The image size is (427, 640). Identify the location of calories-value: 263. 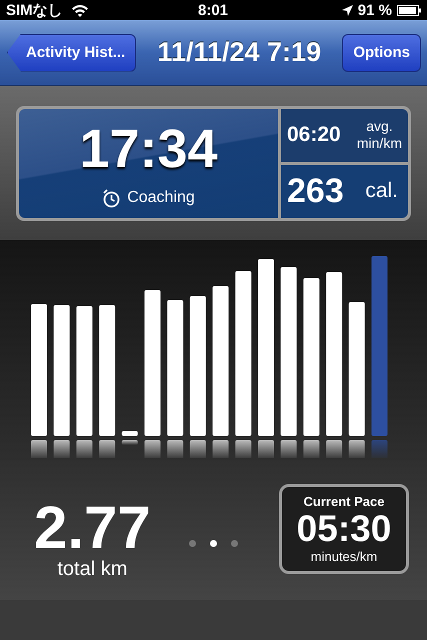
(315, 191).